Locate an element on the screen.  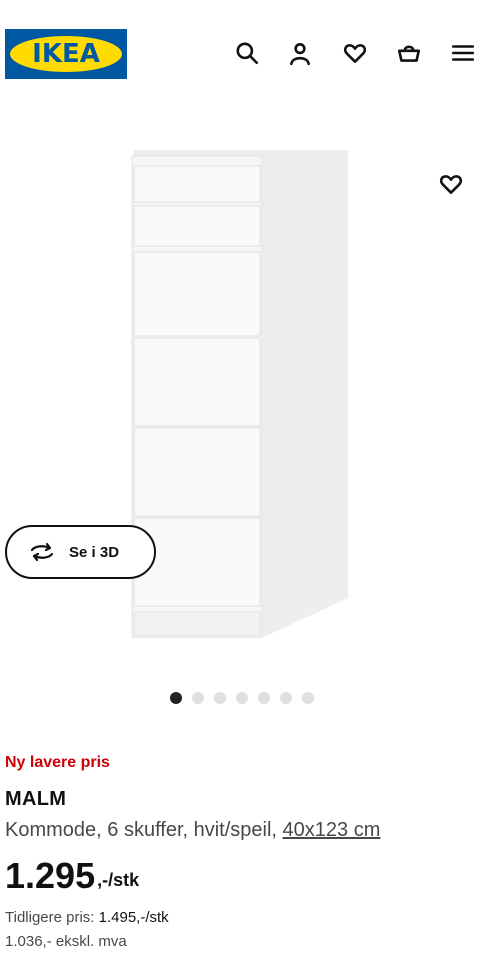
rotate-3d-icon is located at coordinates (42, 552).